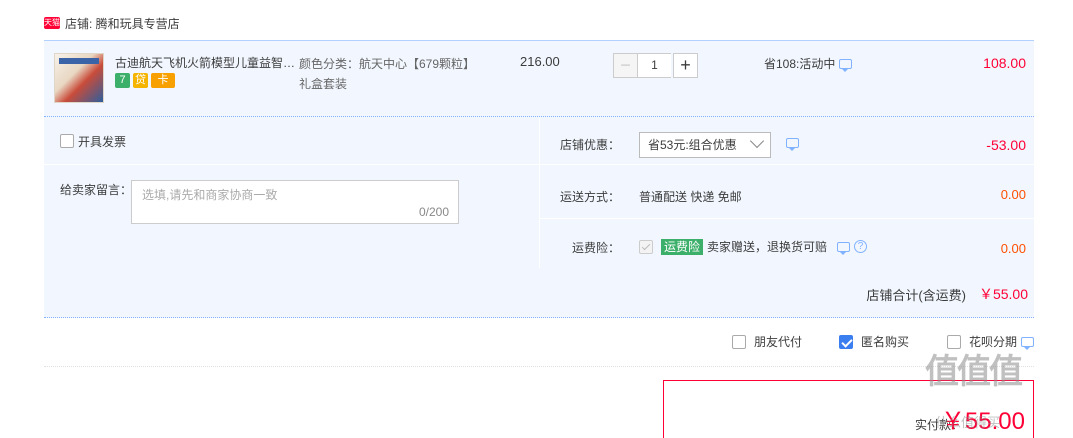  I want to click on product-spec: 颜色分类：航天中心【679颗粒】 礼盒套装, so click(399, 74).